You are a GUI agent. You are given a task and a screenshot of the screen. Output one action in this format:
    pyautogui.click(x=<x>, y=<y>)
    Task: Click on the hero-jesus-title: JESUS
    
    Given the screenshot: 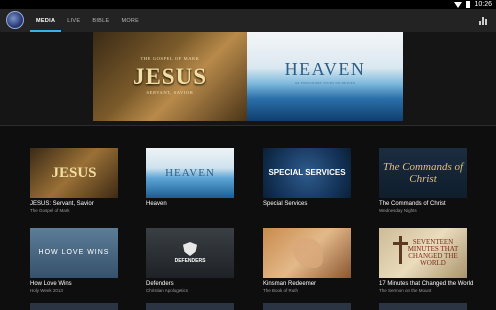 What is the action you would take?
    pyautogui.click(x=170, y=76)
    